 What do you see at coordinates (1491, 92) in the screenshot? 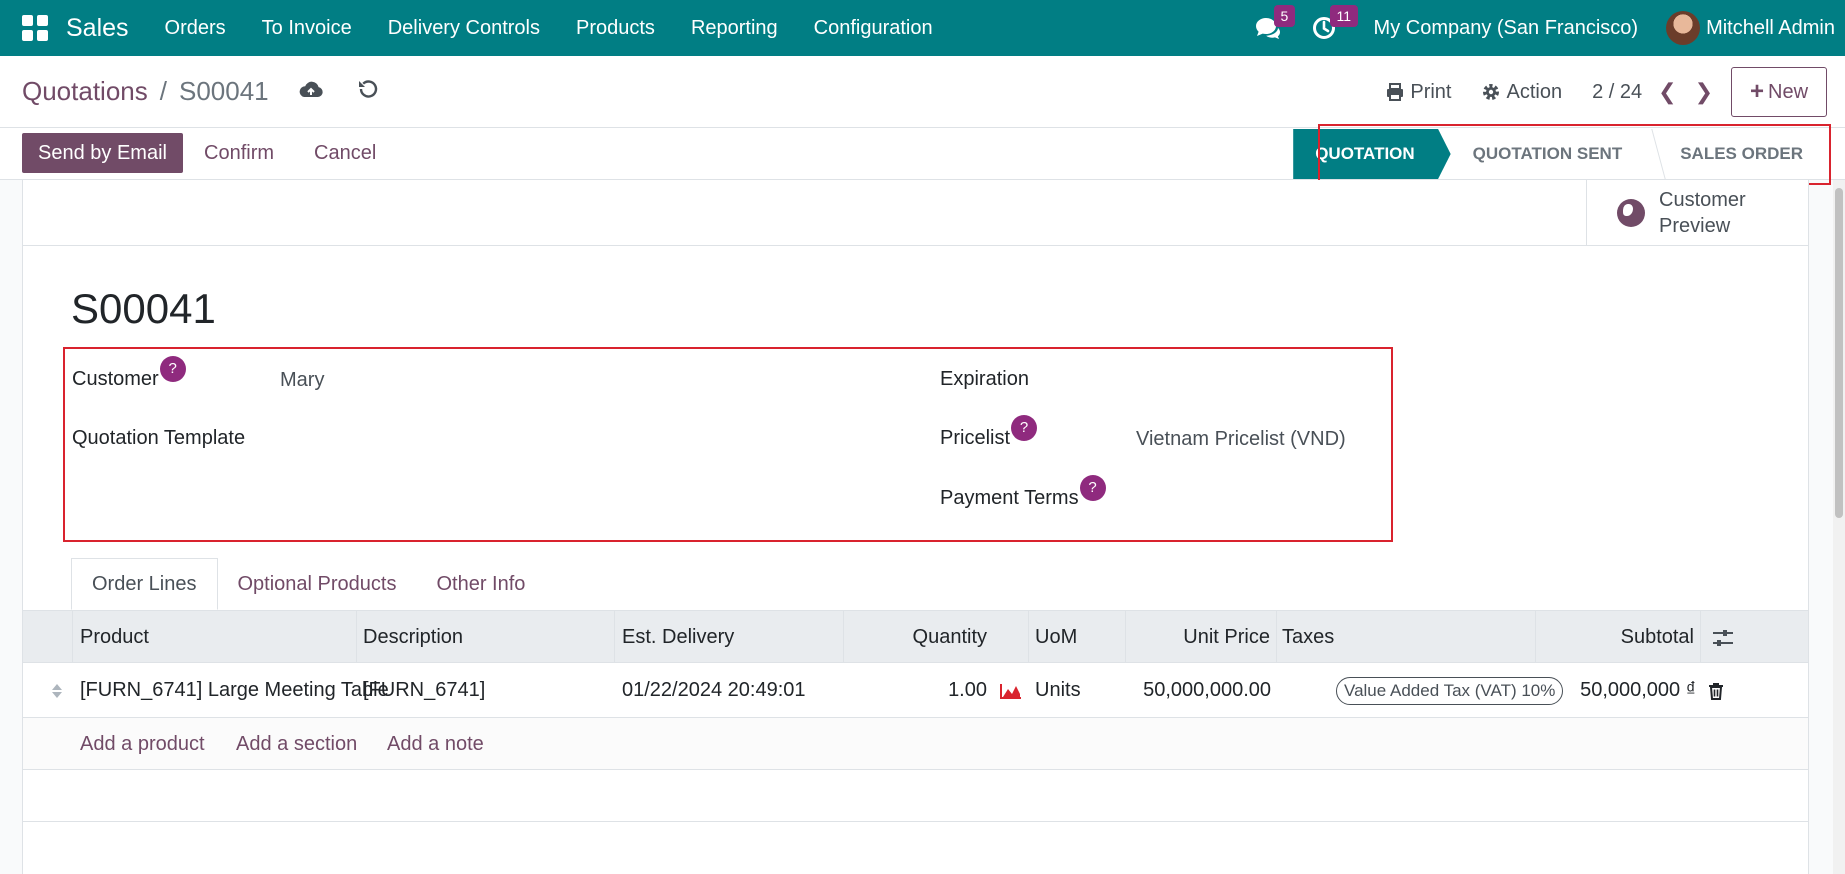
I see `gear-icon` at bounding box center [1491, 92].